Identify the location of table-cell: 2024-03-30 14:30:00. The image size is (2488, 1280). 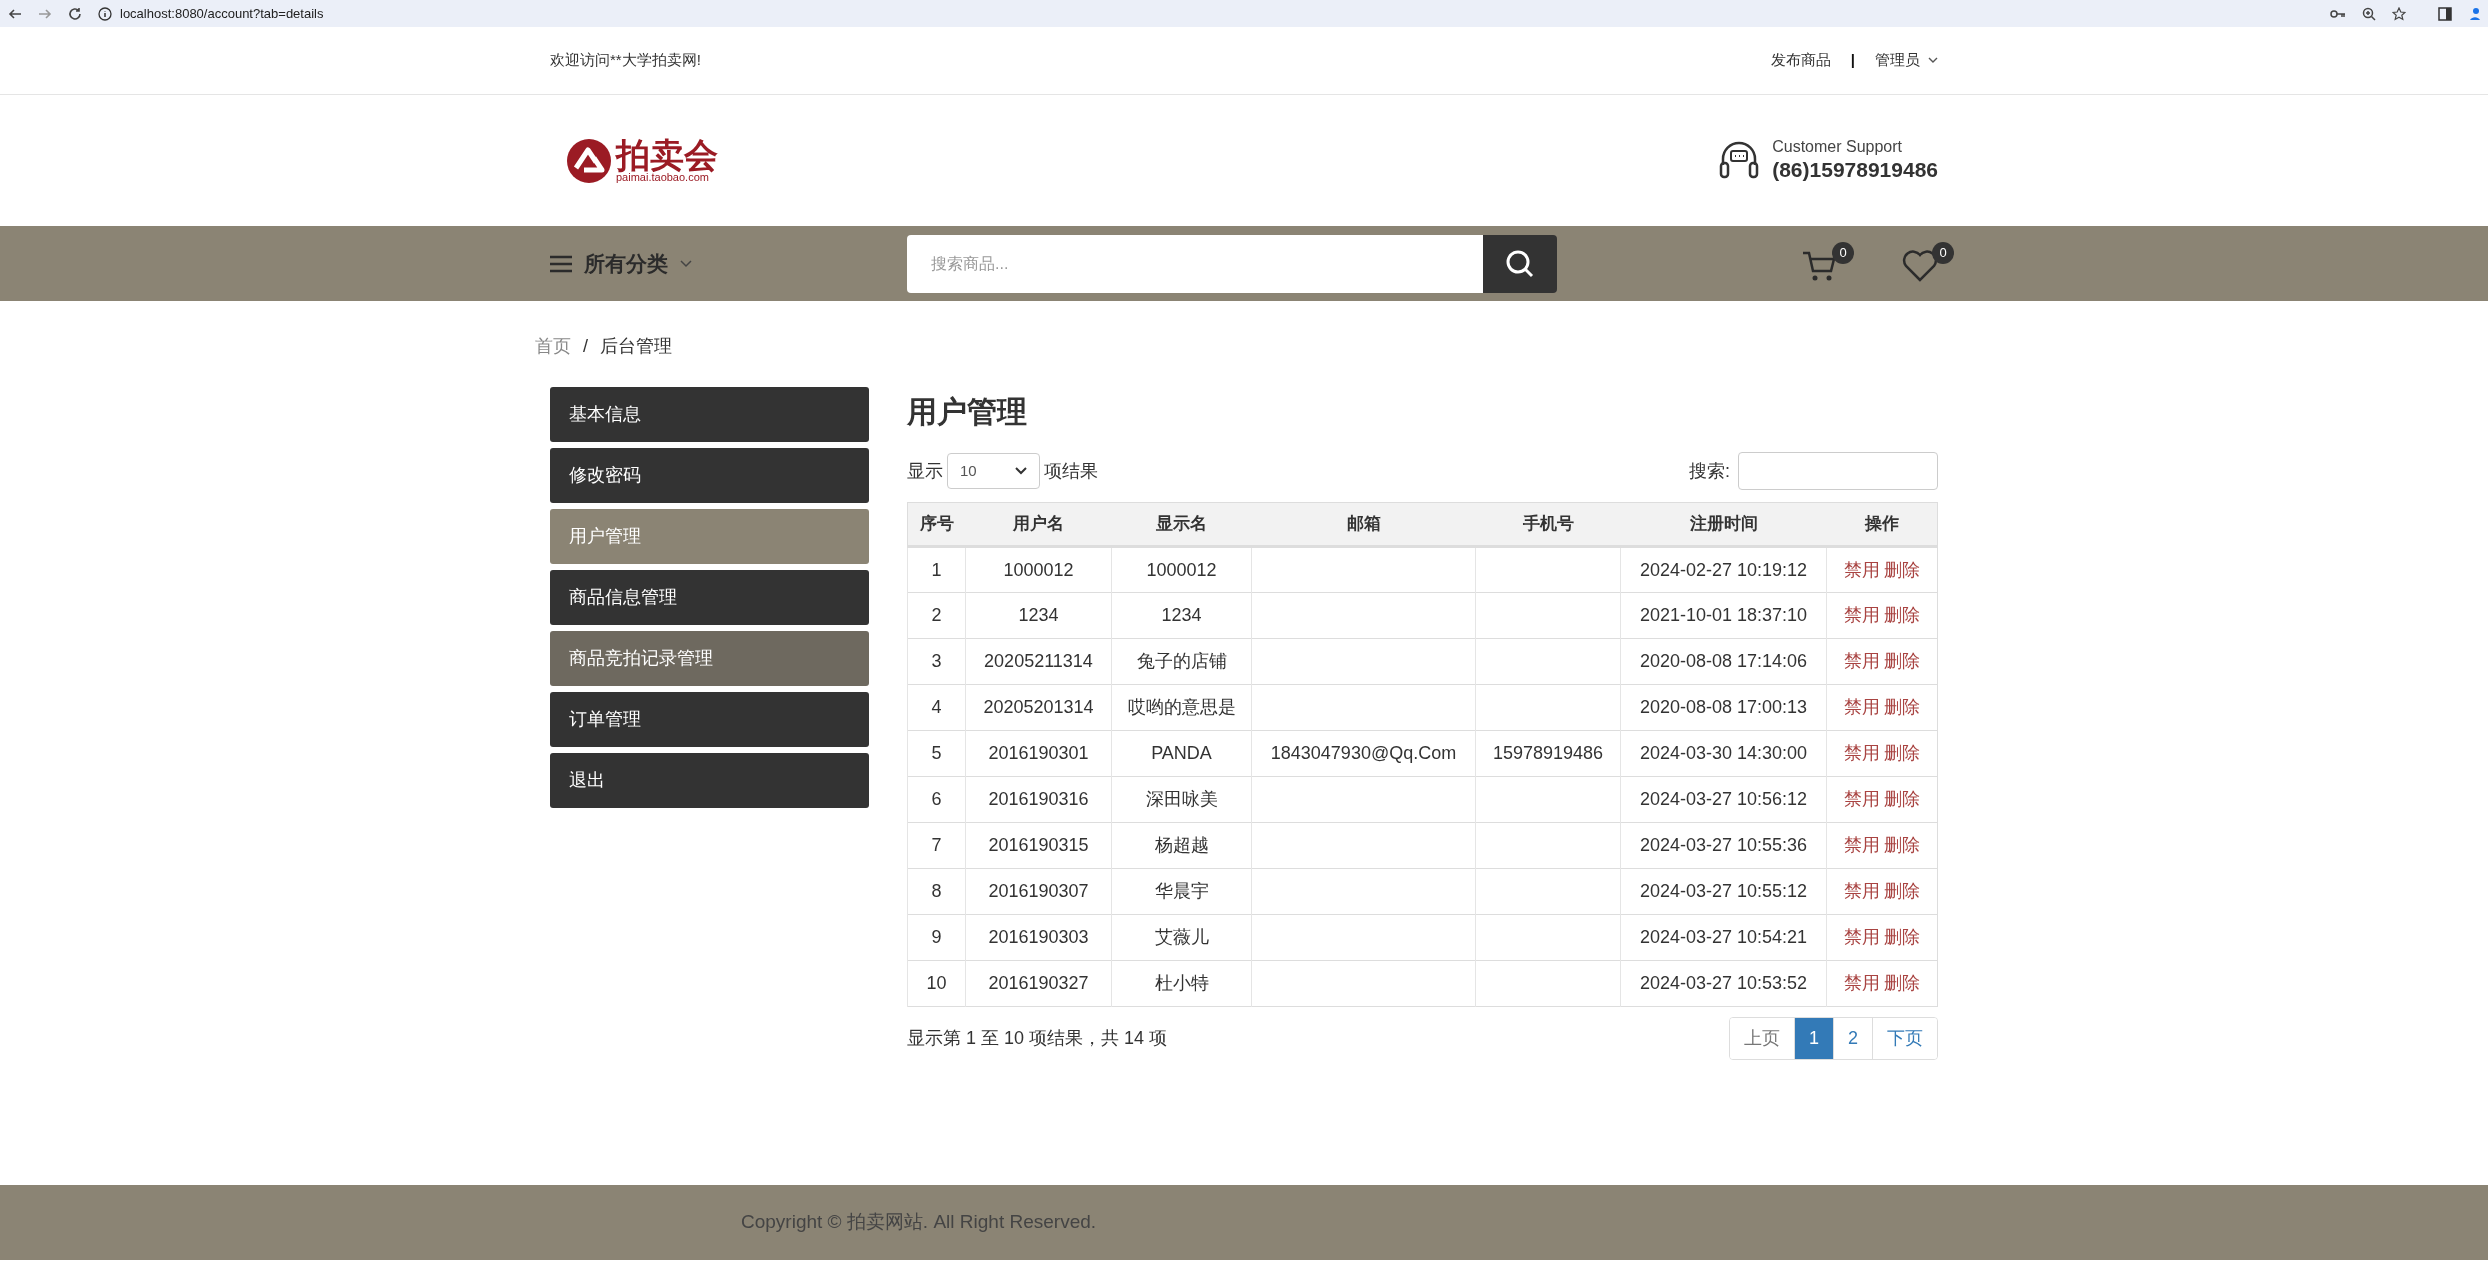
(1723, 753).